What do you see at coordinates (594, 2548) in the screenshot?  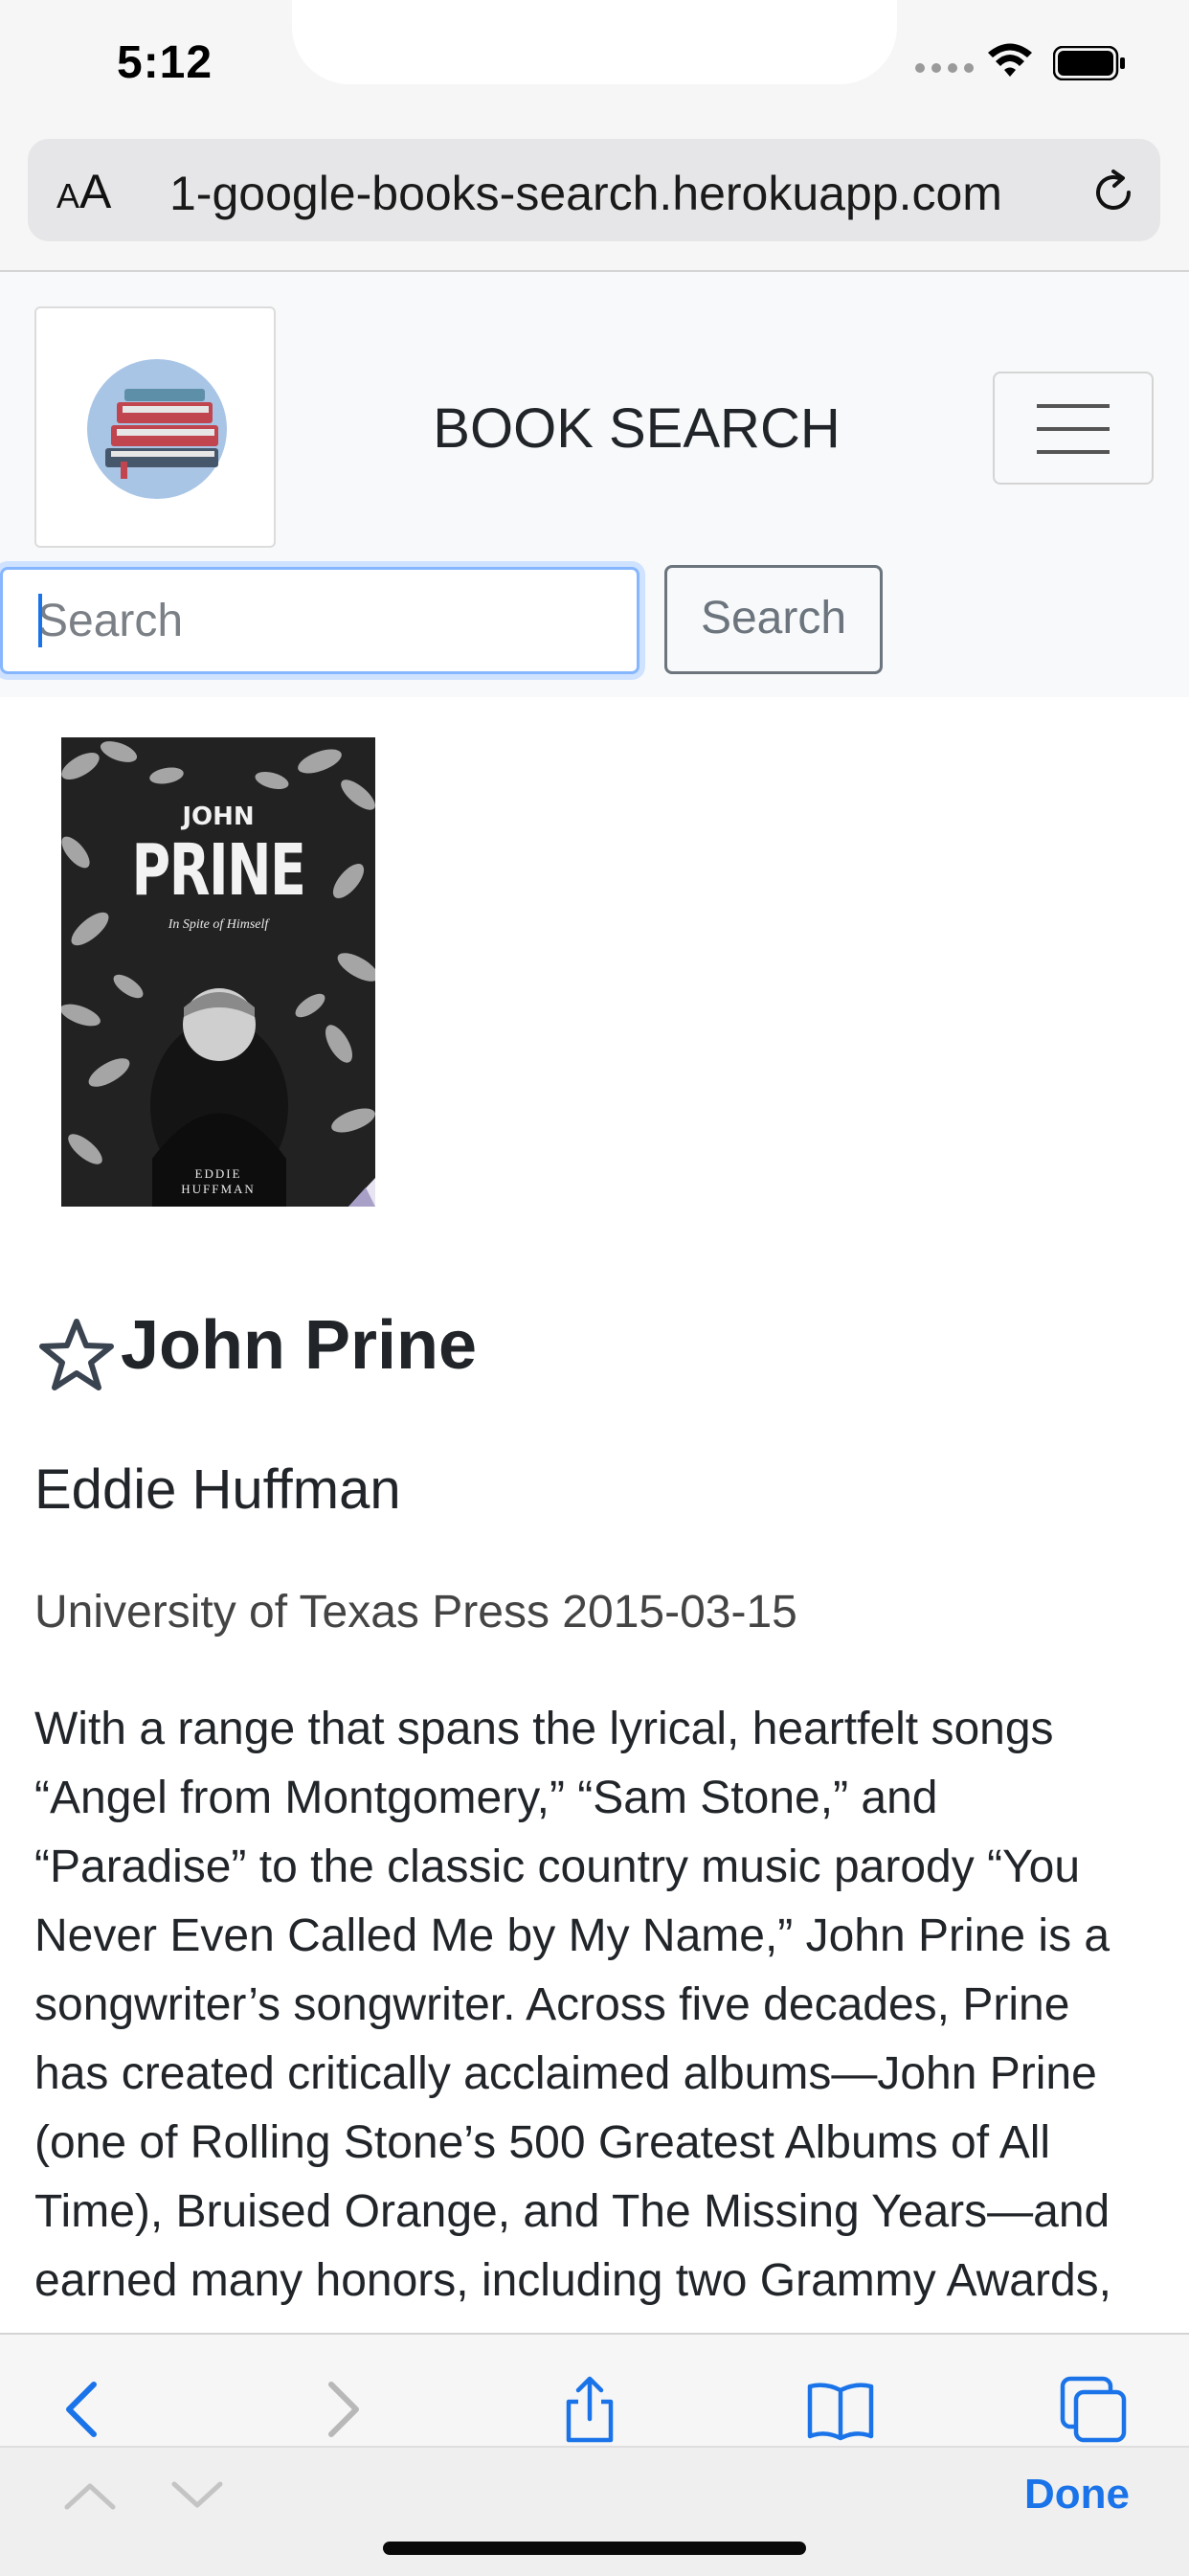 I see `home-indicator` at bounding box center [594, 2548].